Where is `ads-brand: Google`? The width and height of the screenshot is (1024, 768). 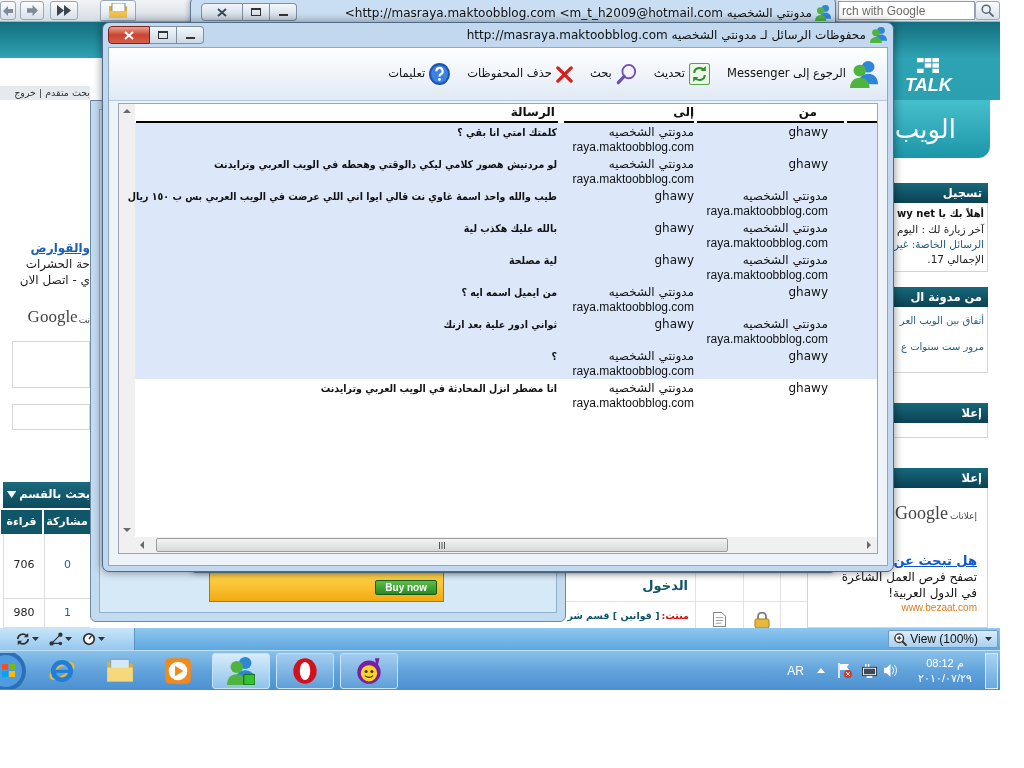 ads-brand: Google is located at coordinates (52, 317).